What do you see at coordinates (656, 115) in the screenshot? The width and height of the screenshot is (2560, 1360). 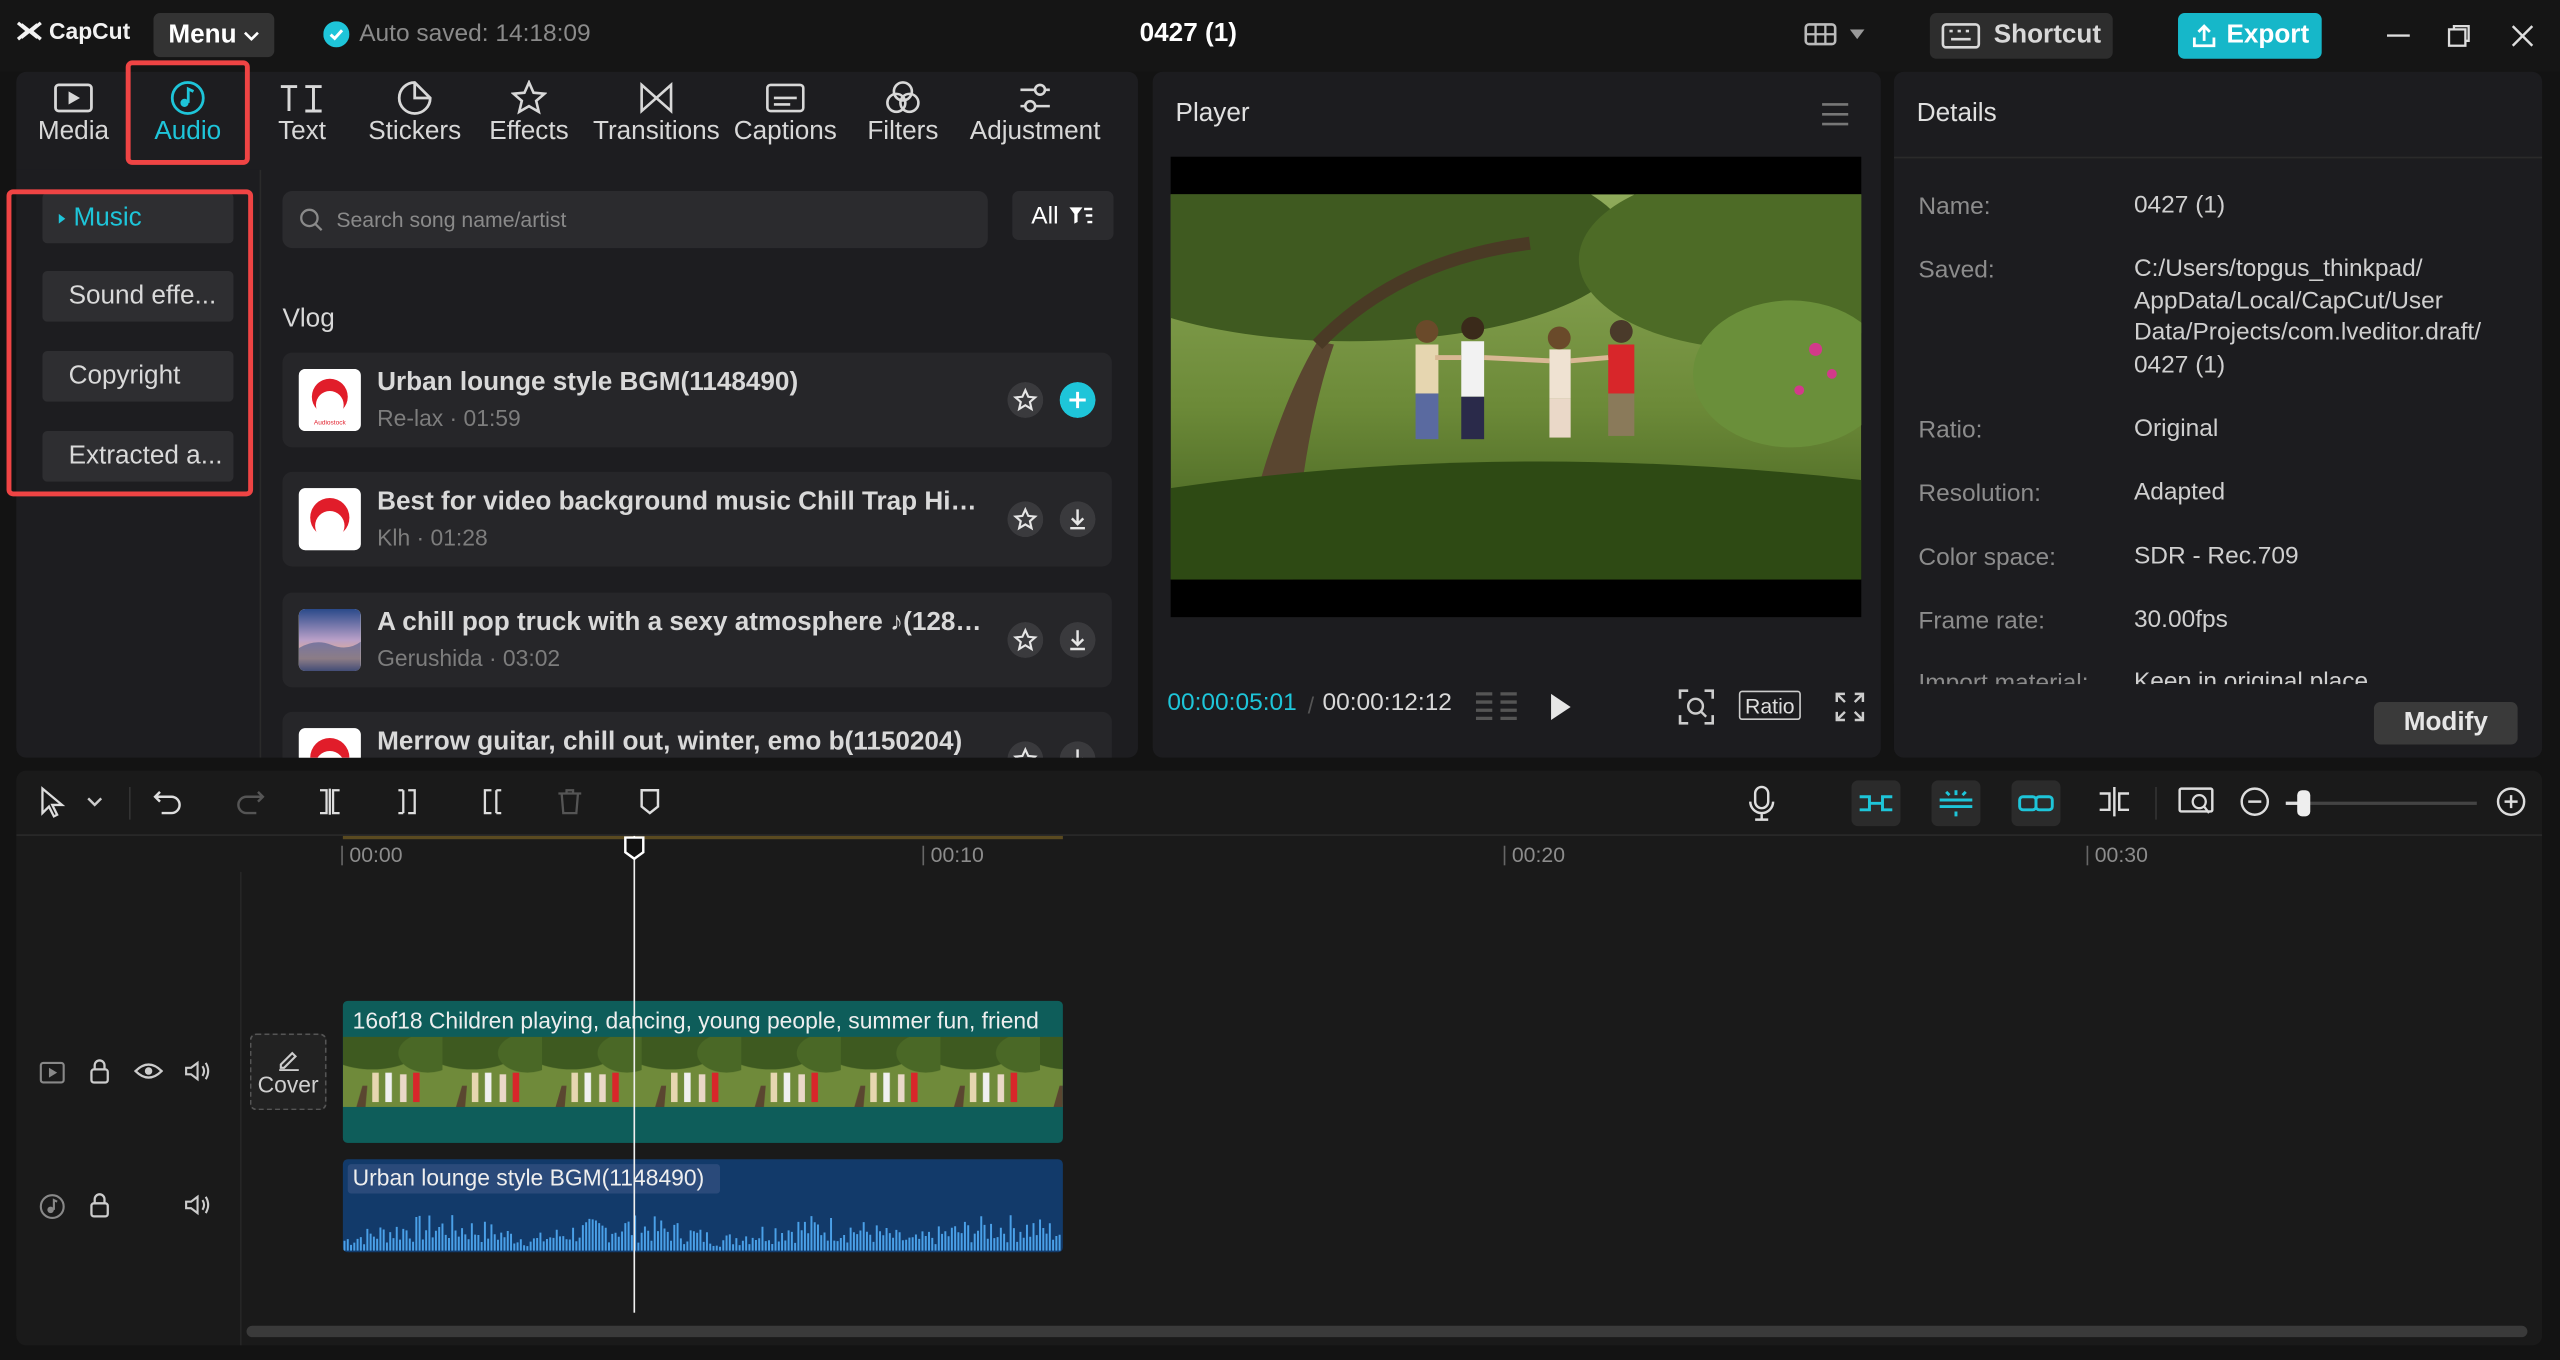 I see `tab-transitions: Transitions` at bounding box center [656, 115].